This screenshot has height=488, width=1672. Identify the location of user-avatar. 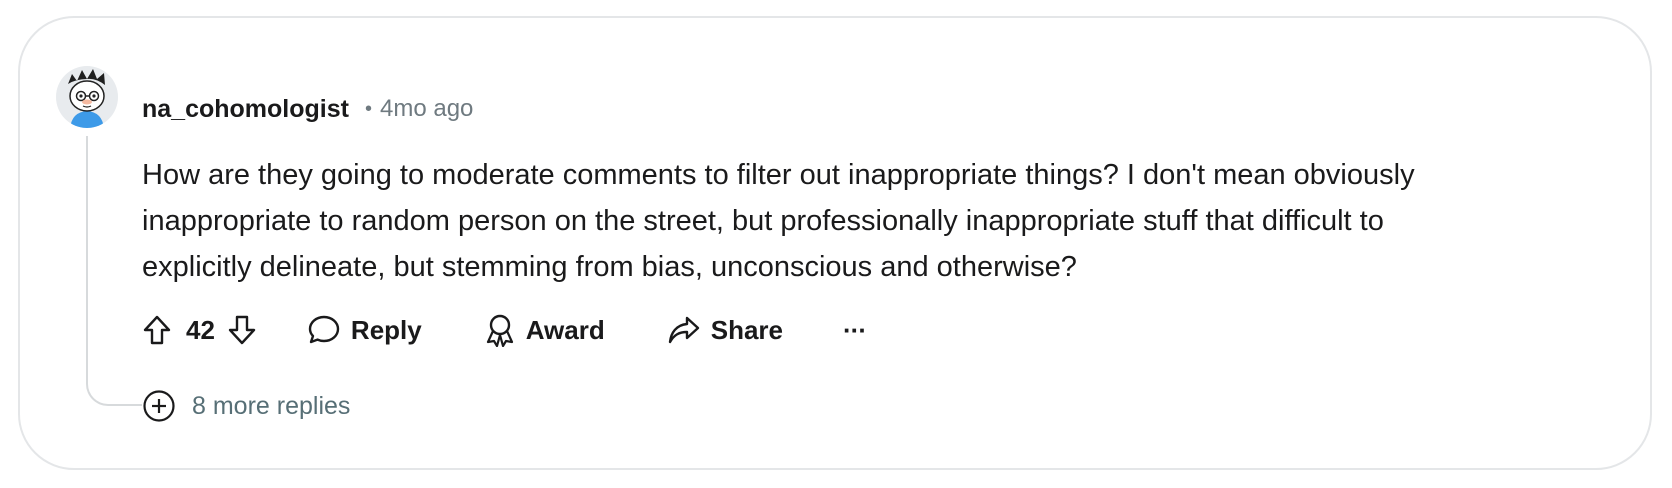
(87, 97).